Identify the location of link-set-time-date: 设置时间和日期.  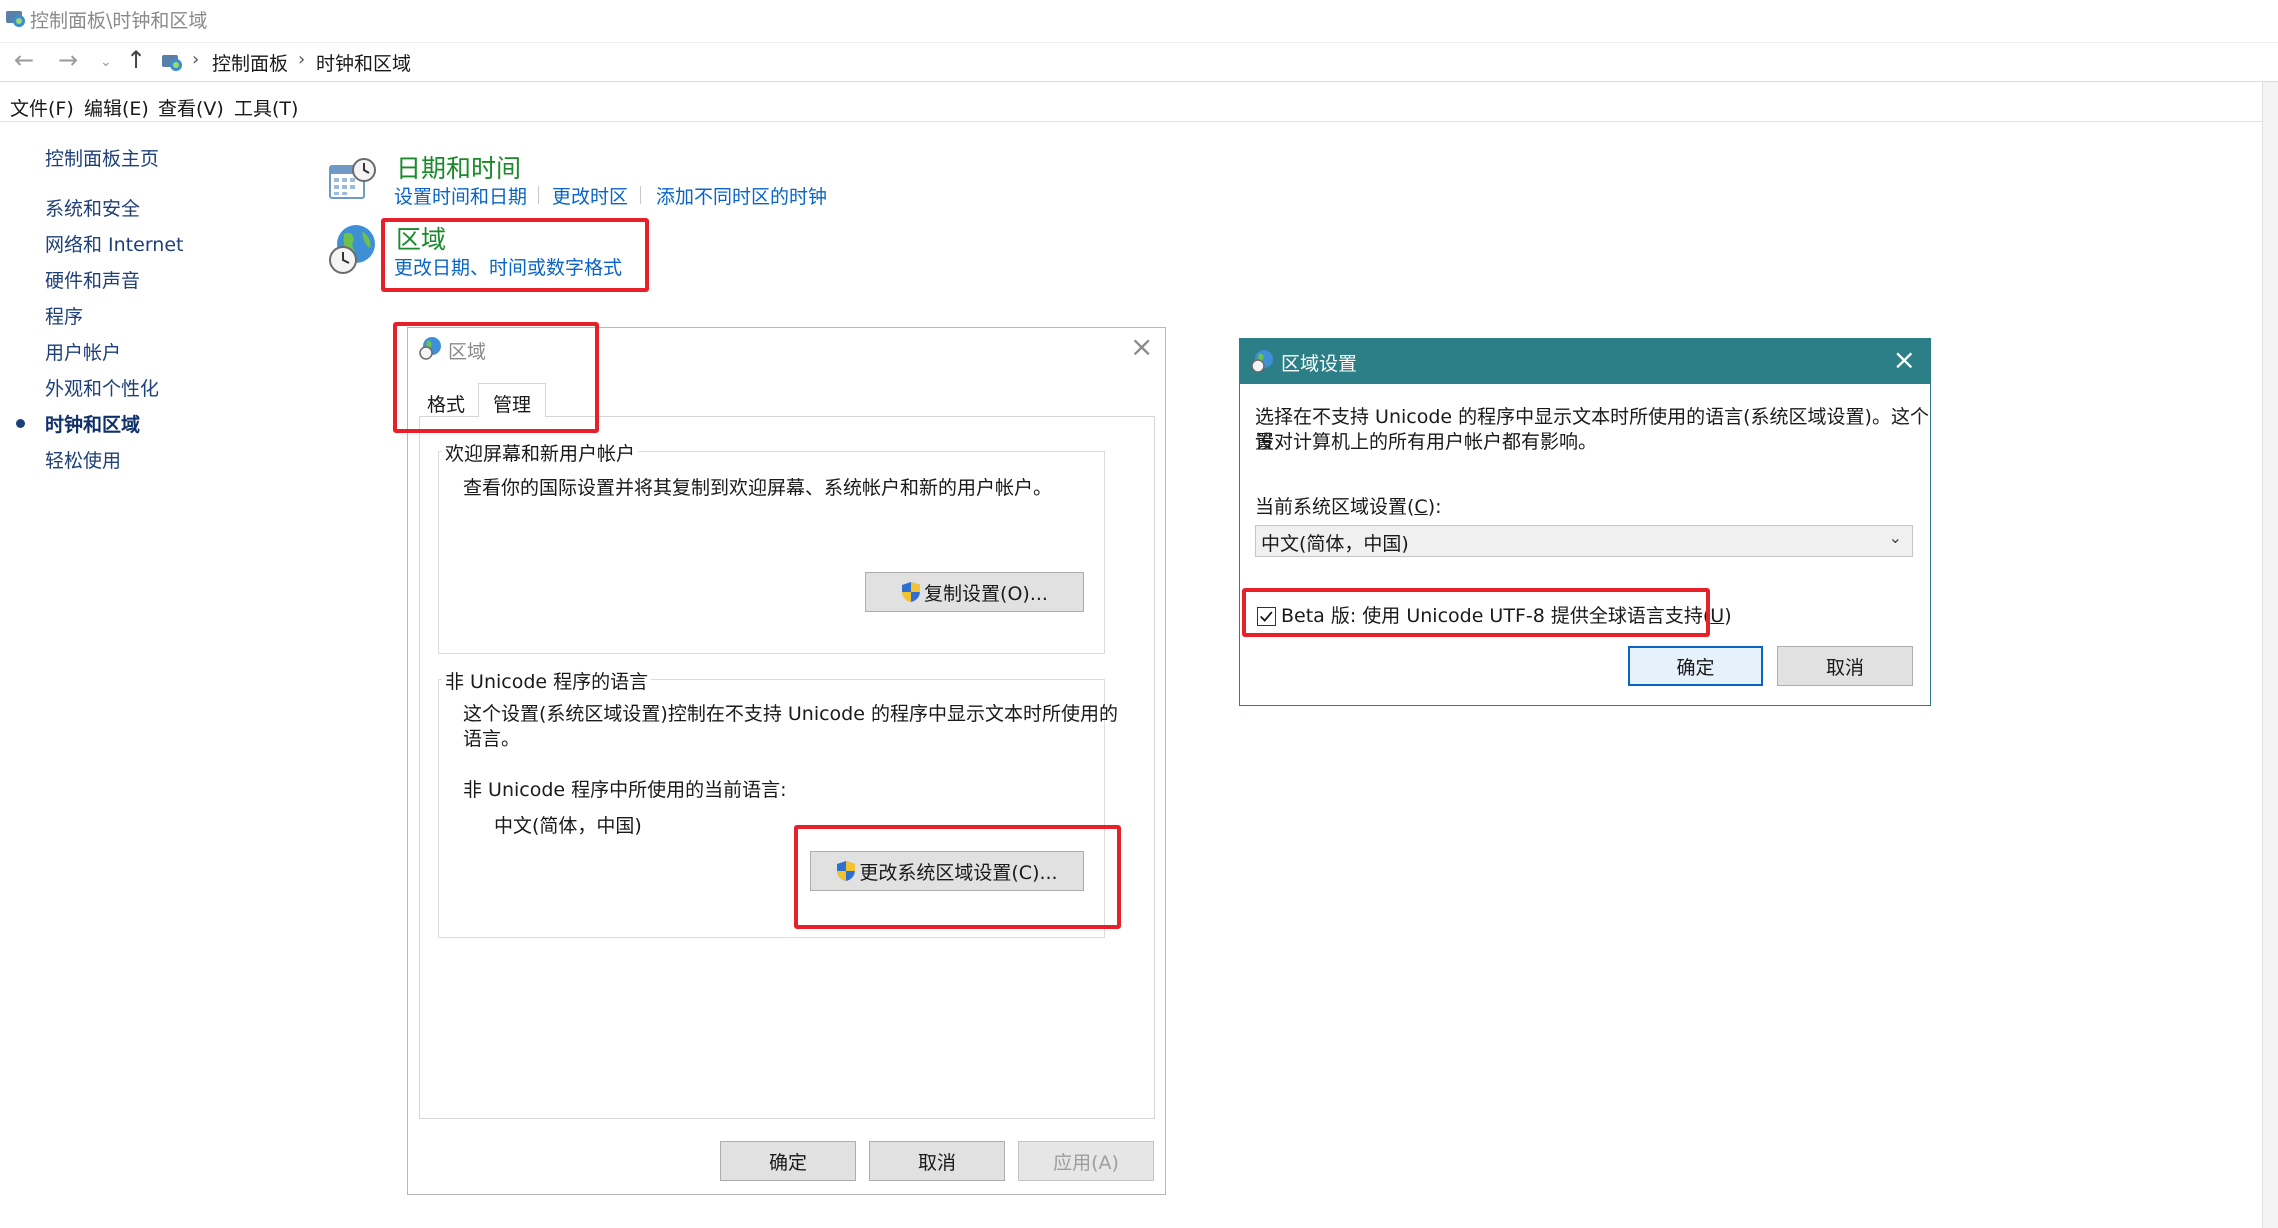
(460, 195).